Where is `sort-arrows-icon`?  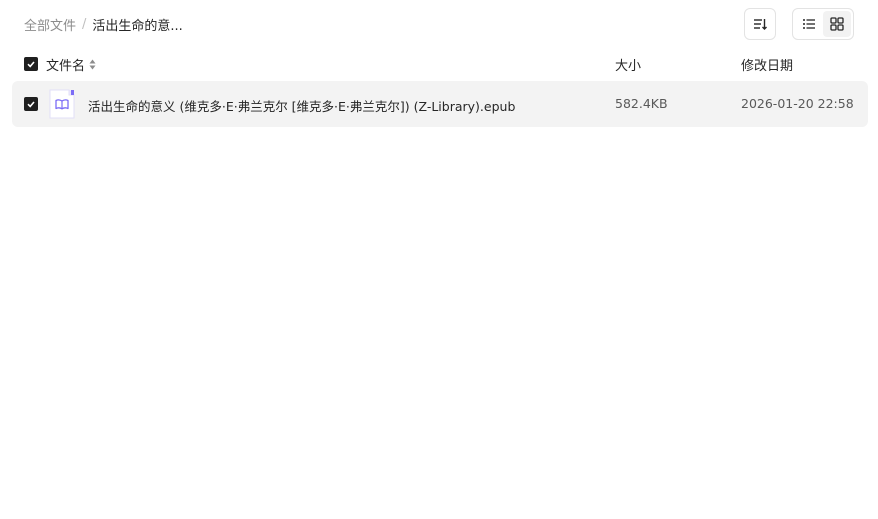 sort-arrows-icon is located at coordinates (92, 64).